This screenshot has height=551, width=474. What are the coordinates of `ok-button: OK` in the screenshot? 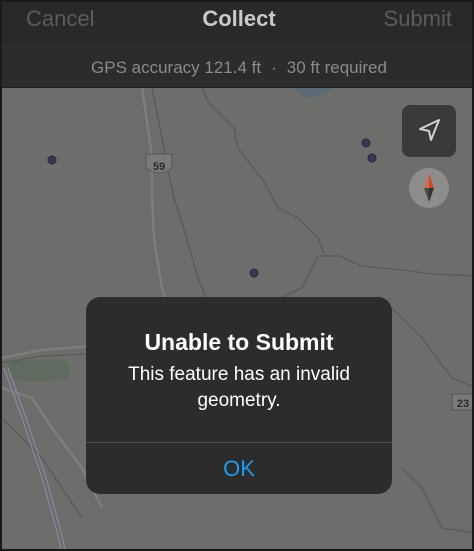 It's located at (239, 468).